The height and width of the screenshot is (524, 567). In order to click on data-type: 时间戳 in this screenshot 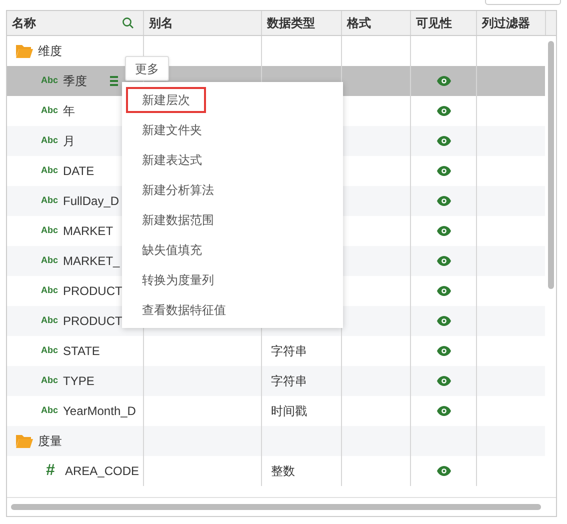, I will do `click(289, 411)`.